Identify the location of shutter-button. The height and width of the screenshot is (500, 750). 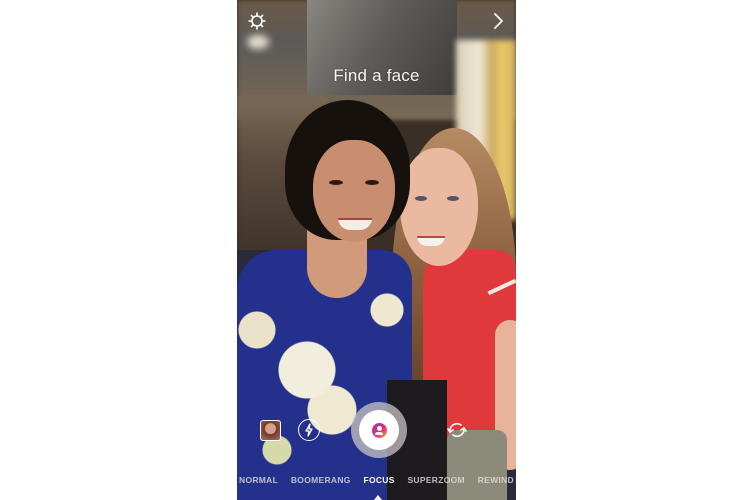
(379, 430).